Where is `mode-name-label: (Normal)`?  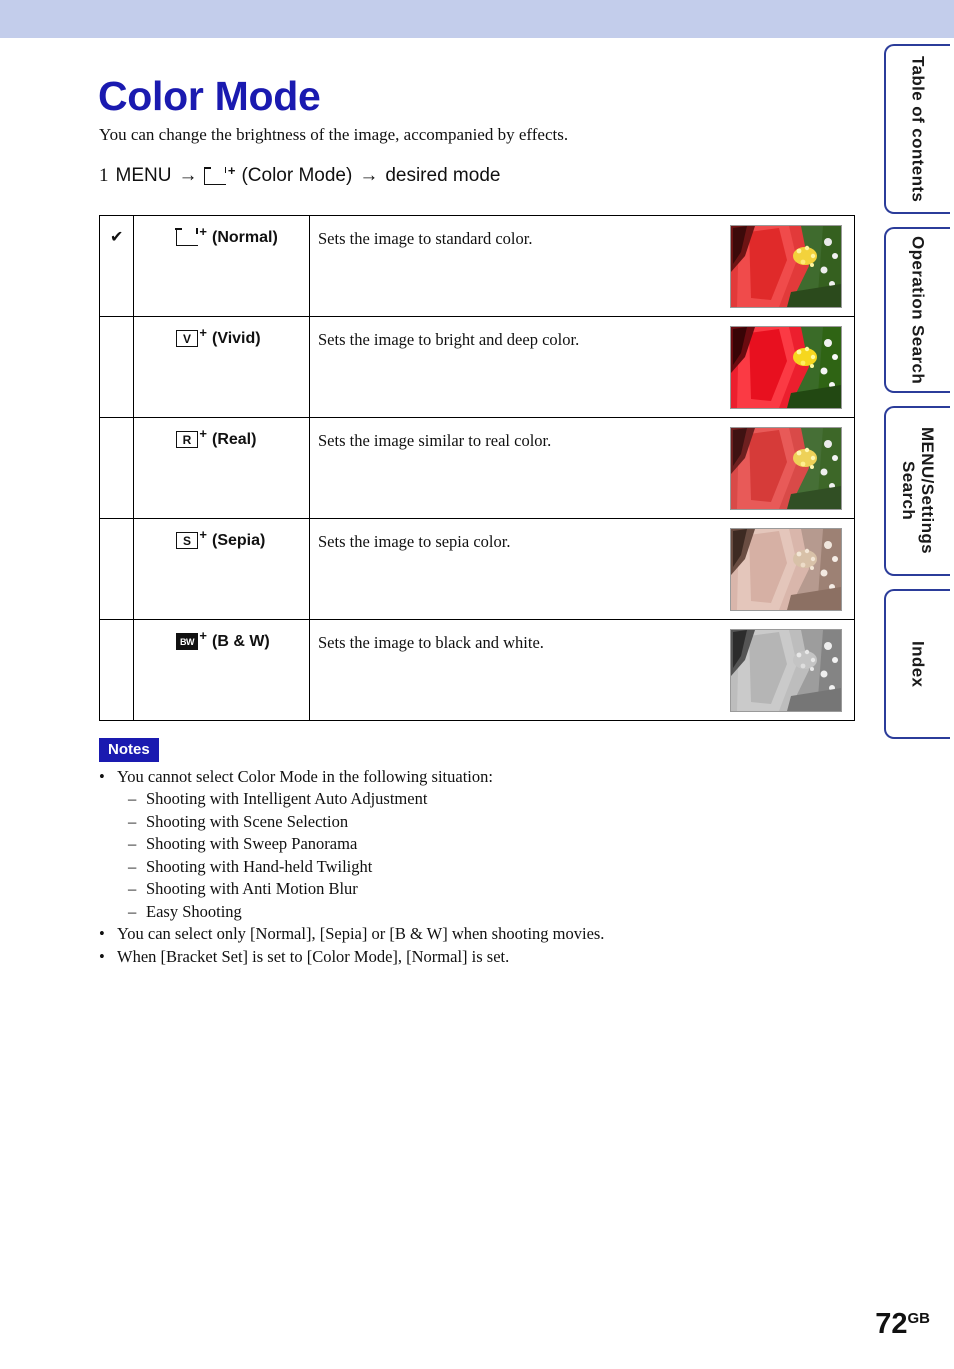 mode-name-label: (Normal) is located at coordinates (245, 237).